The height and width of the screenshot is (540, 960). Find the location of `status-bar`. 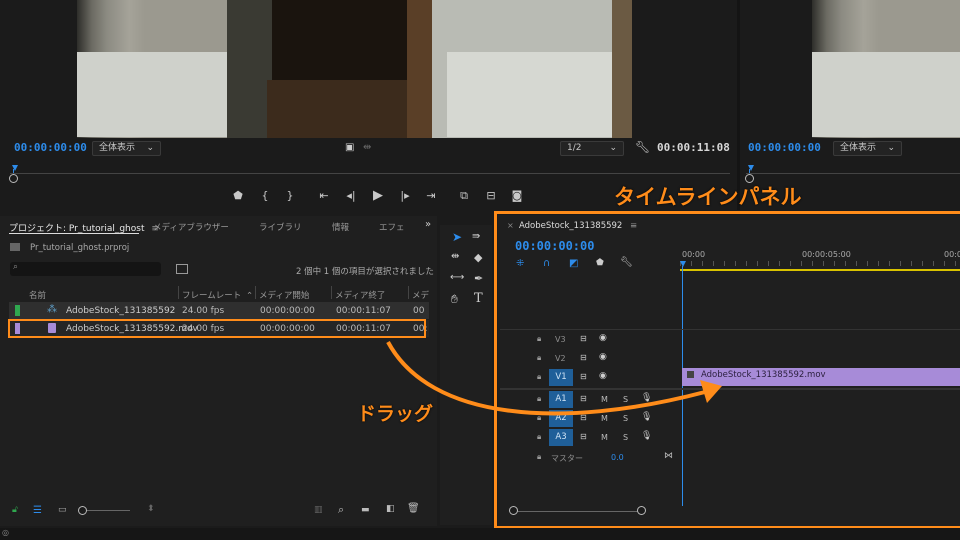

status-bar is located at coordinates (480, 534).